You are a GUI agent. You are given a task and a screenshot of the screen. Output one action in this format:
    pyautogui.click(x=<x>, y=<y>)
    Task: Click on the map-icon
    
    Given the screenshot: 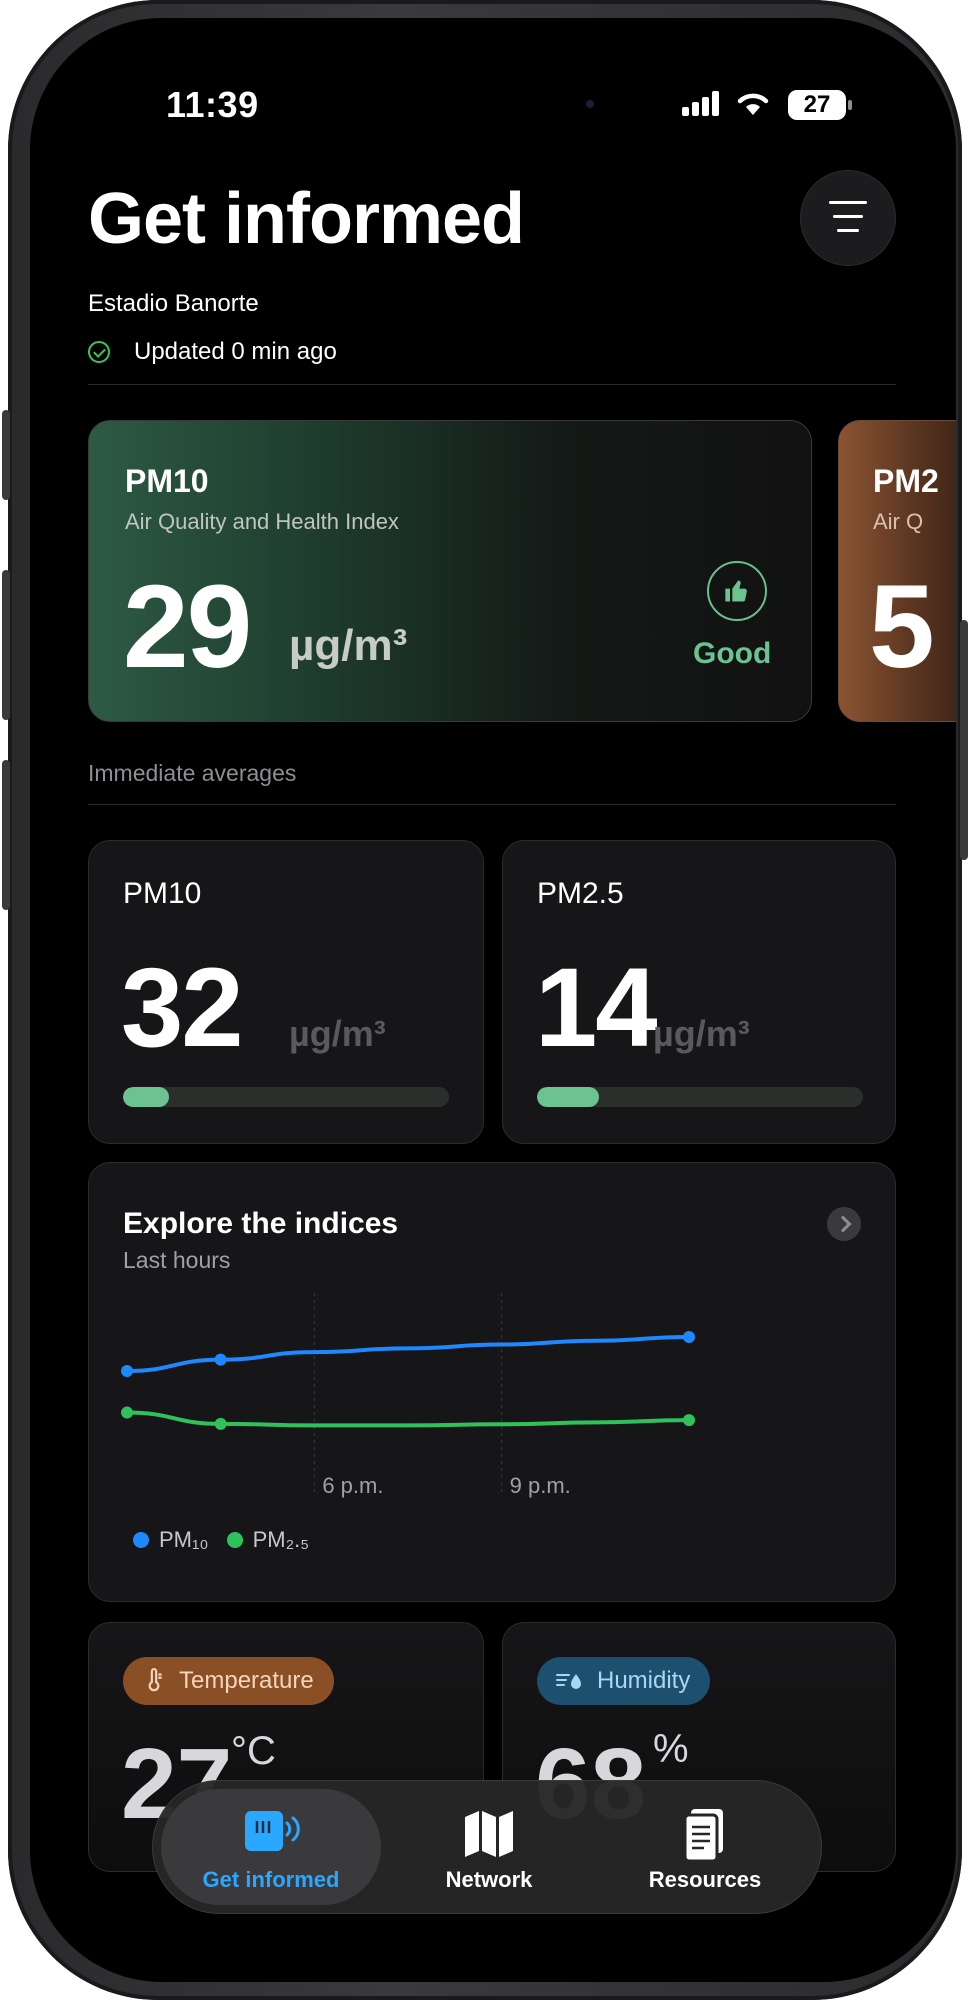 What is the action you would take?
    pyautogui.click(x=489, y=1834)
    